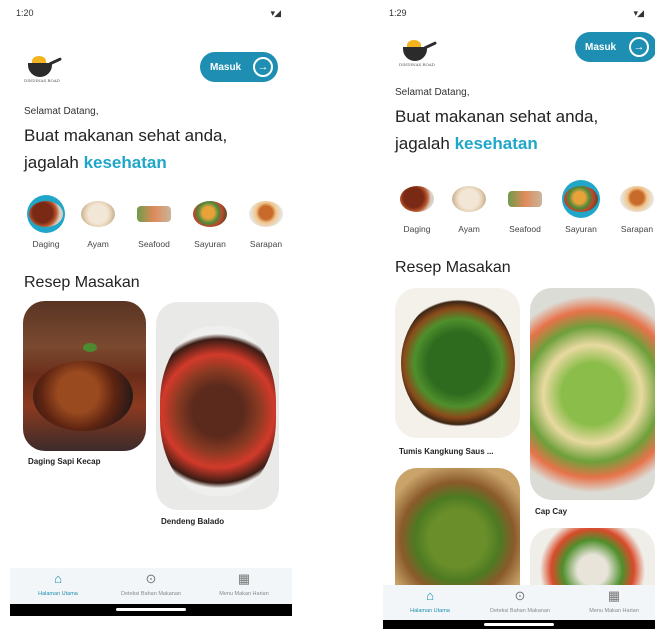  What do you see at coordinates (151, 15) in the screenshot?
I see `status-bar: 1:20 ▾◢` at bounding box center [151, 15].